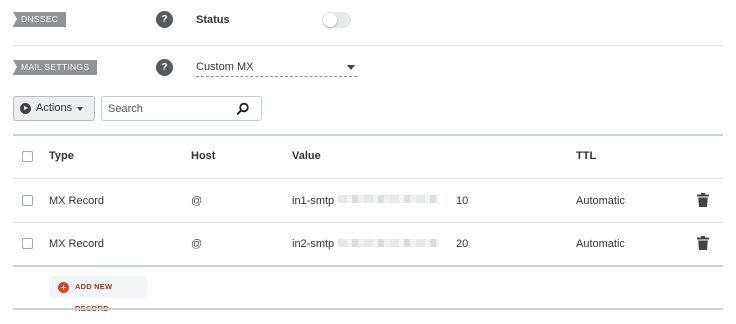  Describe the element at coordinates (203, 156) in the screenshot. I see `column-header-host: Host` at that location.